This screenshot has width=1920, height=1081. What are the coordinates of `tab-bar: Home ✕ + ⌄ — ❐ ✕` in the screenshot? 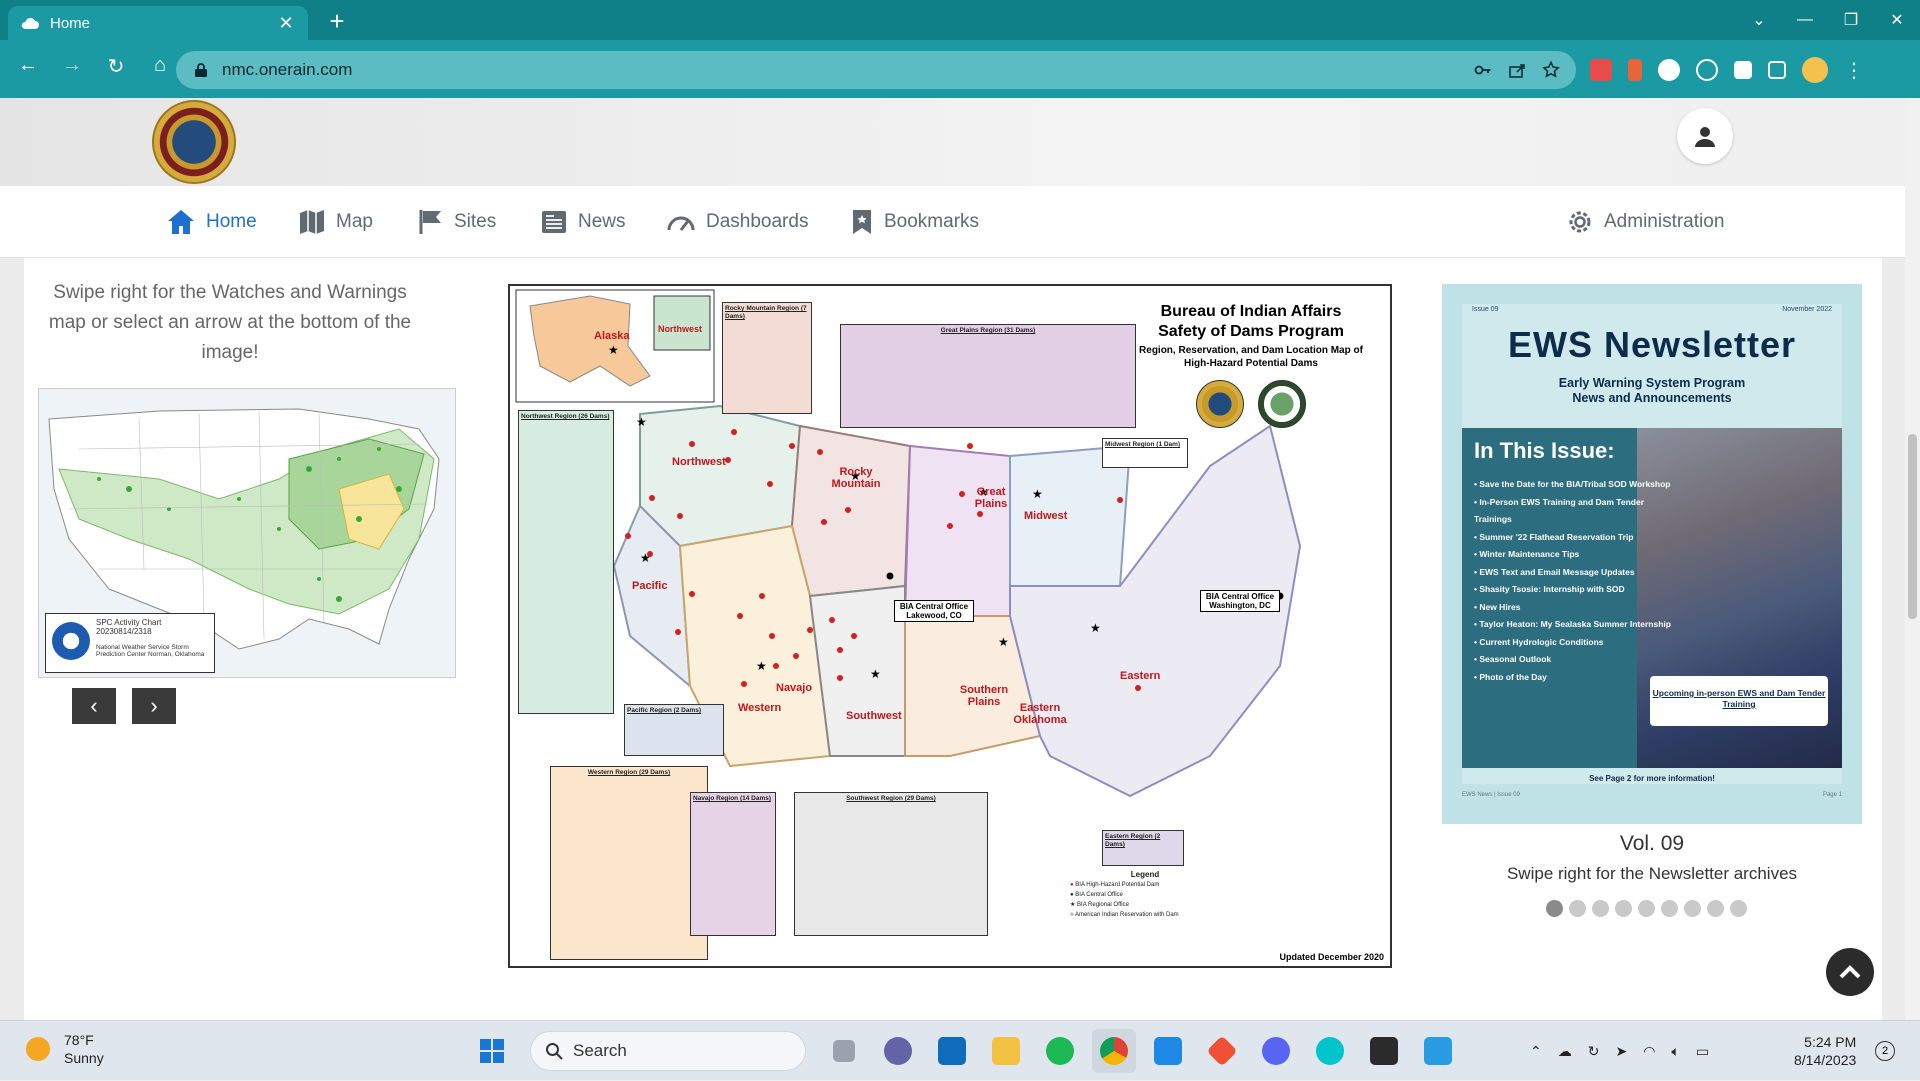 It's located at (960, 20).